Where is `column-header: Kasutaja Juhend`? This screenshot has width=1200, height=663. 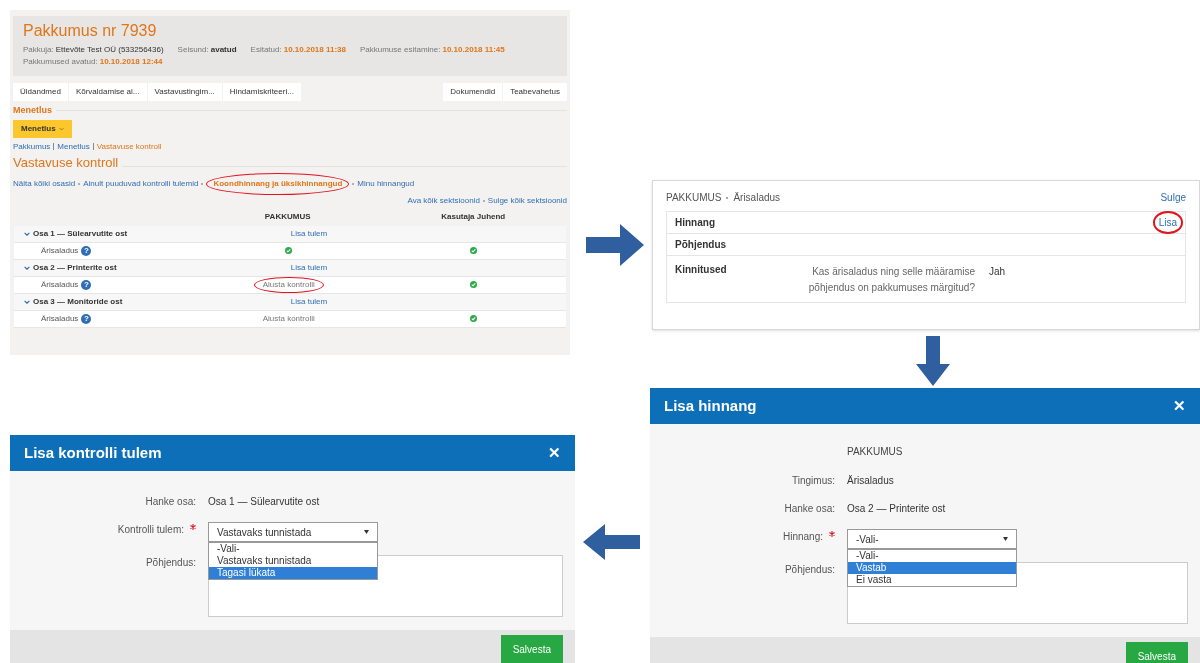
column-header: Kasutaja Juhend is located at coordinates (473, 217).